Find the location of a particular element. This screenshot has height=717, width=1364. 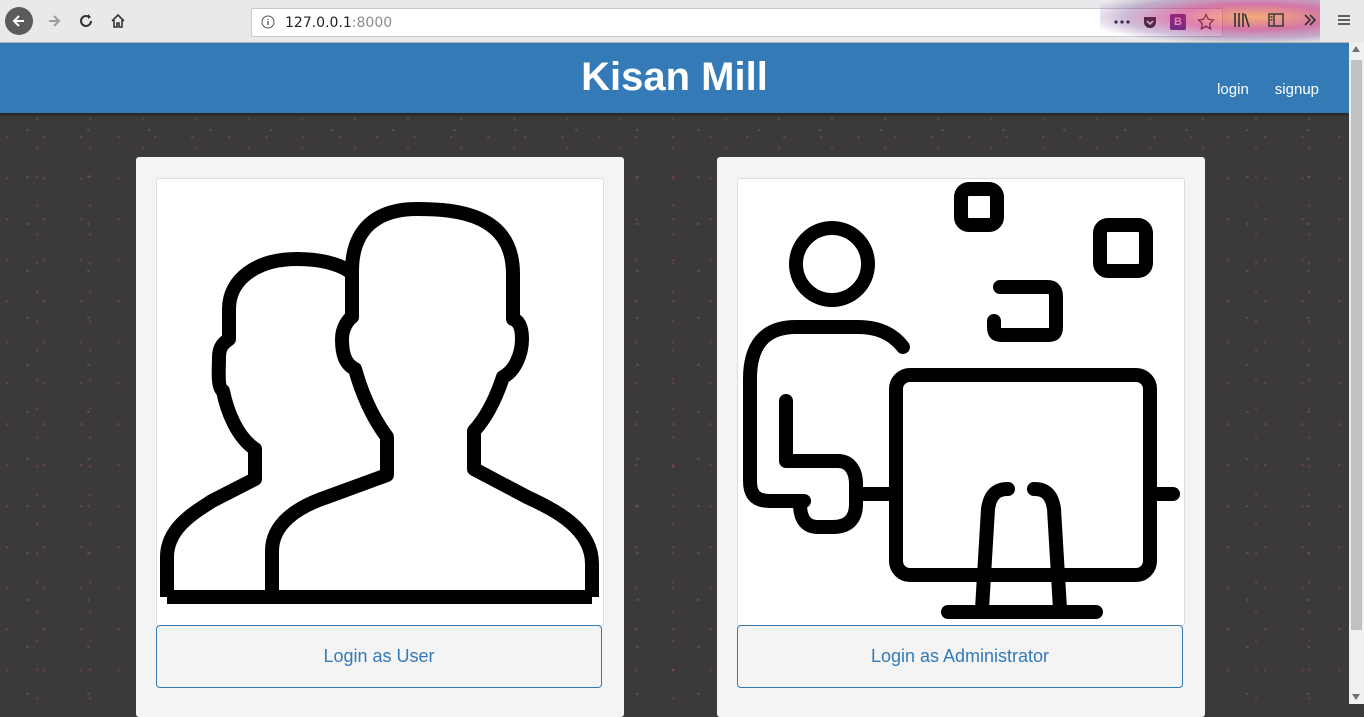

home-icon is located at coordinates (118, 20).